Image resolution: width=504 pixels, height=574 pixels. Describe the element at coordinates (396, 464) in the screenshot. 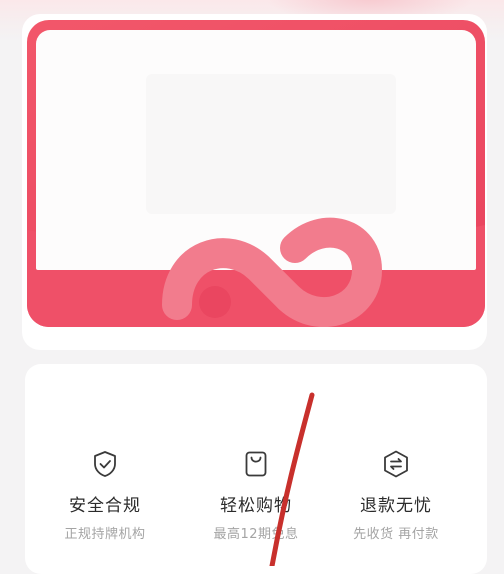

I see `exchange-shield-icon` at that location.